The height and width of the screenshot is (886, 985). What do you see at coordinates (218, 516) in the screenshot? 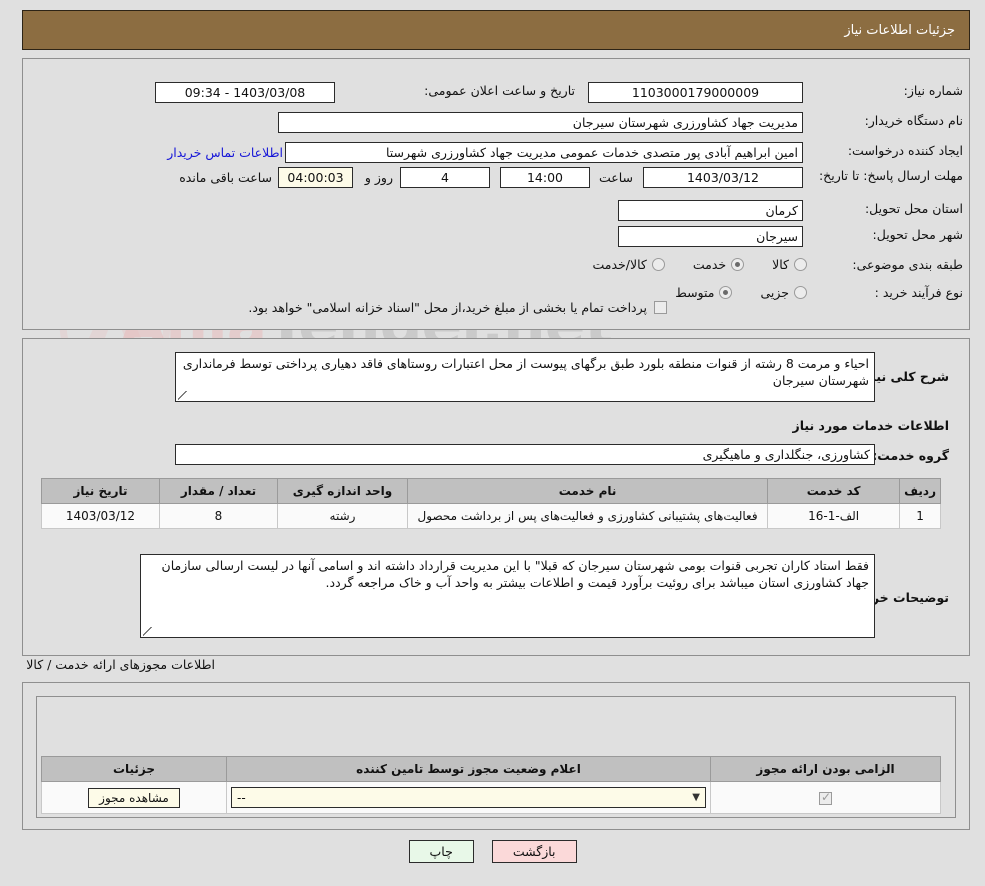
I see `services-cell-quantity: 8` at bounding box center [218, 516].